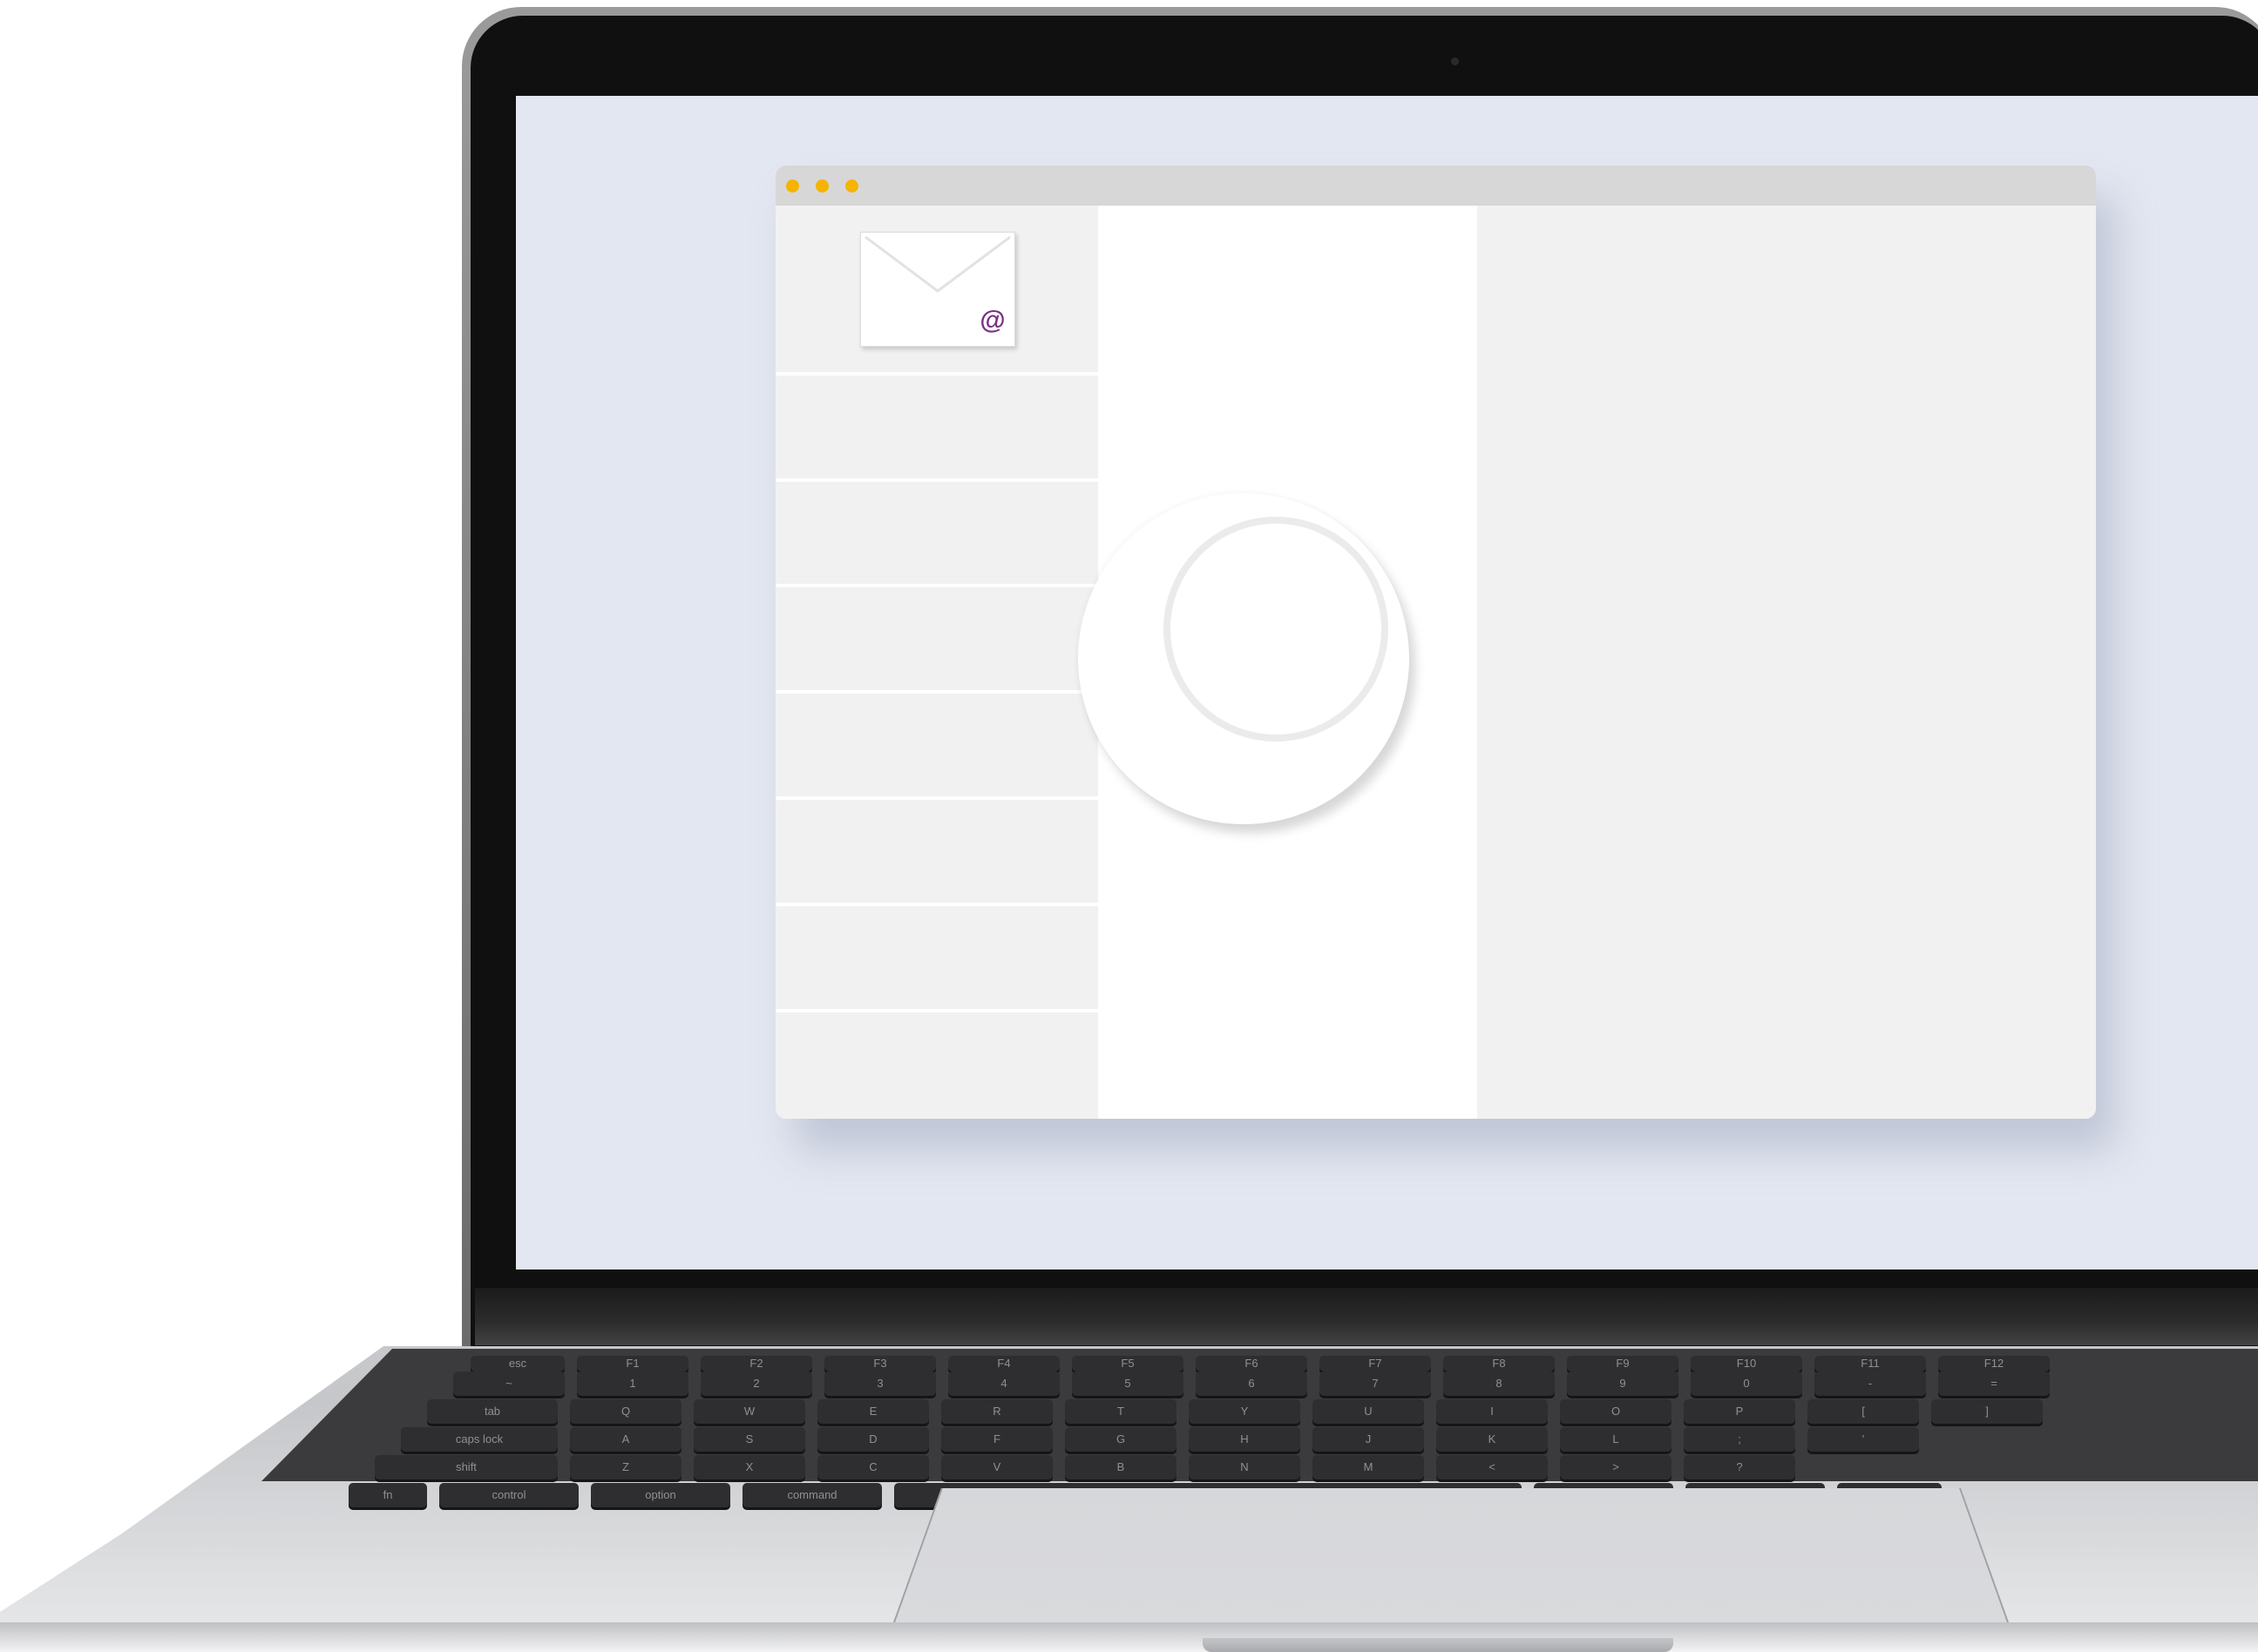 Image resolution: width=2258 pixels, height=1652 pixels. Describe the element at coordinates (1623, 1363) in the screenshot. I see `keyboard-key: F9` at that location.